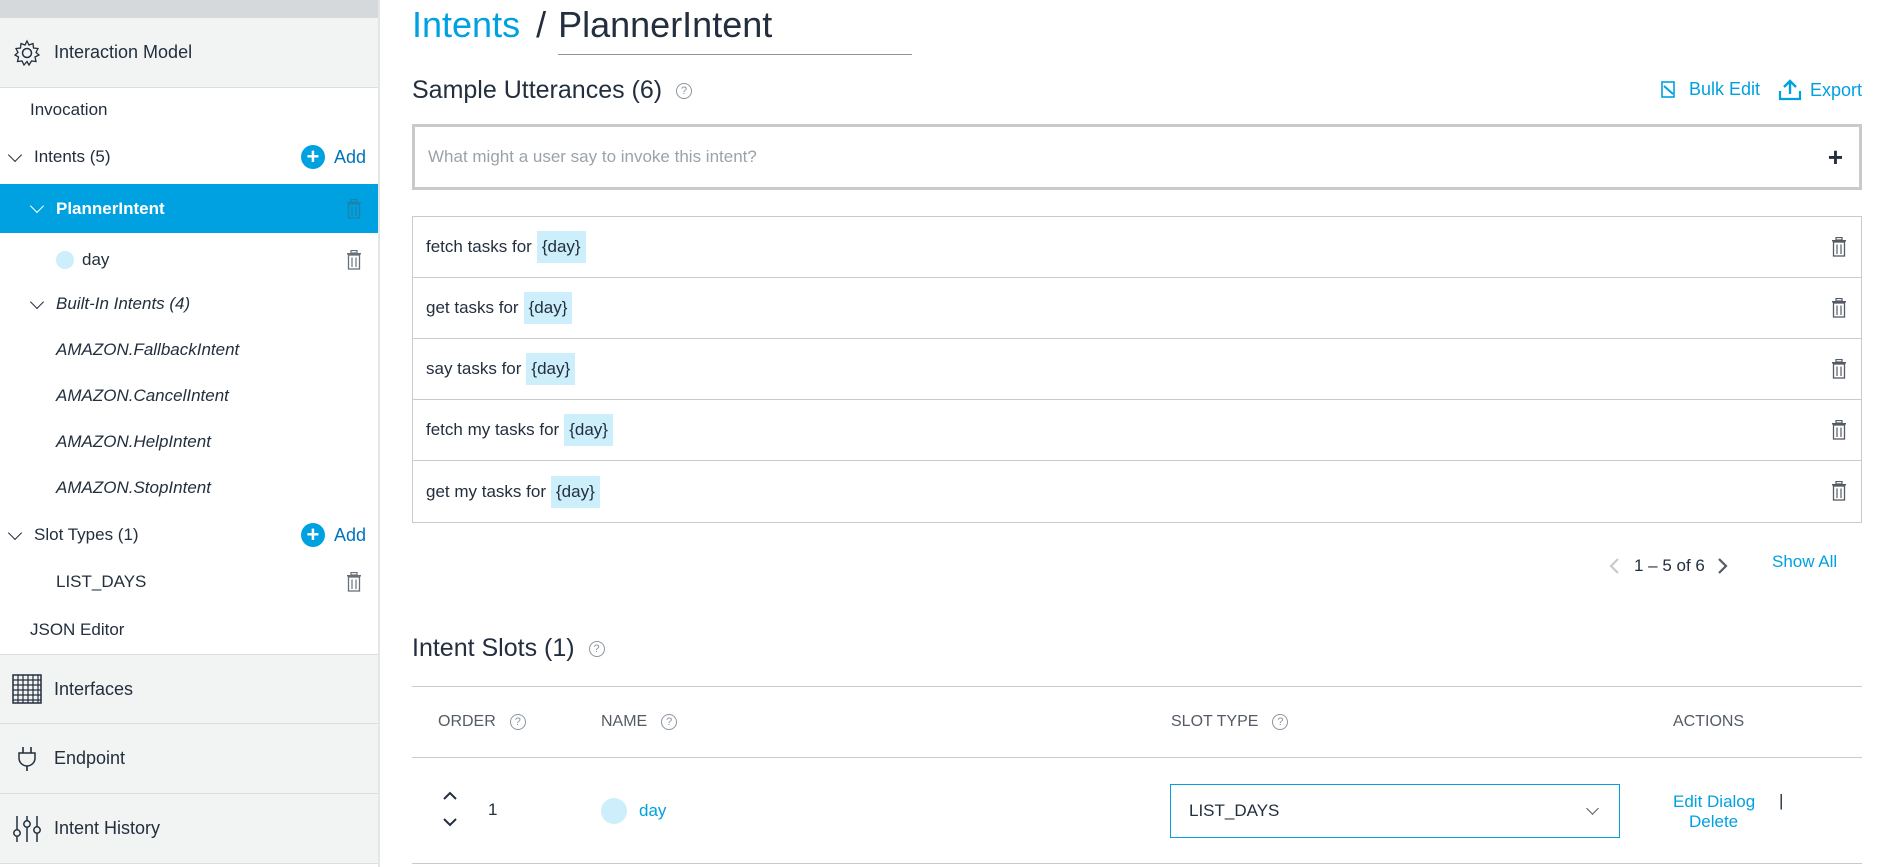 The height and width of the screenshot is (867, 1883). What do you see at coordinates (1713, 822) in the screenshot?
I see `delete-link: Delete` at bounding box center [1713, 822].